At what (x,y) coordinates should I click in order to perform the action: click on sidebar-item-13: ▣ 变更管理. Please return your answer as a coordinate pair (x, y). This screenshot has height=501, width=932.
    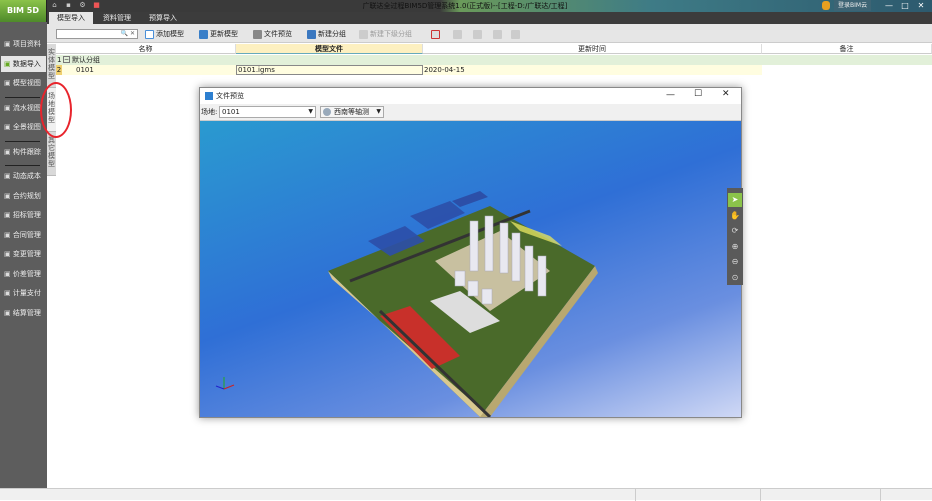
    Looking at the image, I should click on (23, 254).